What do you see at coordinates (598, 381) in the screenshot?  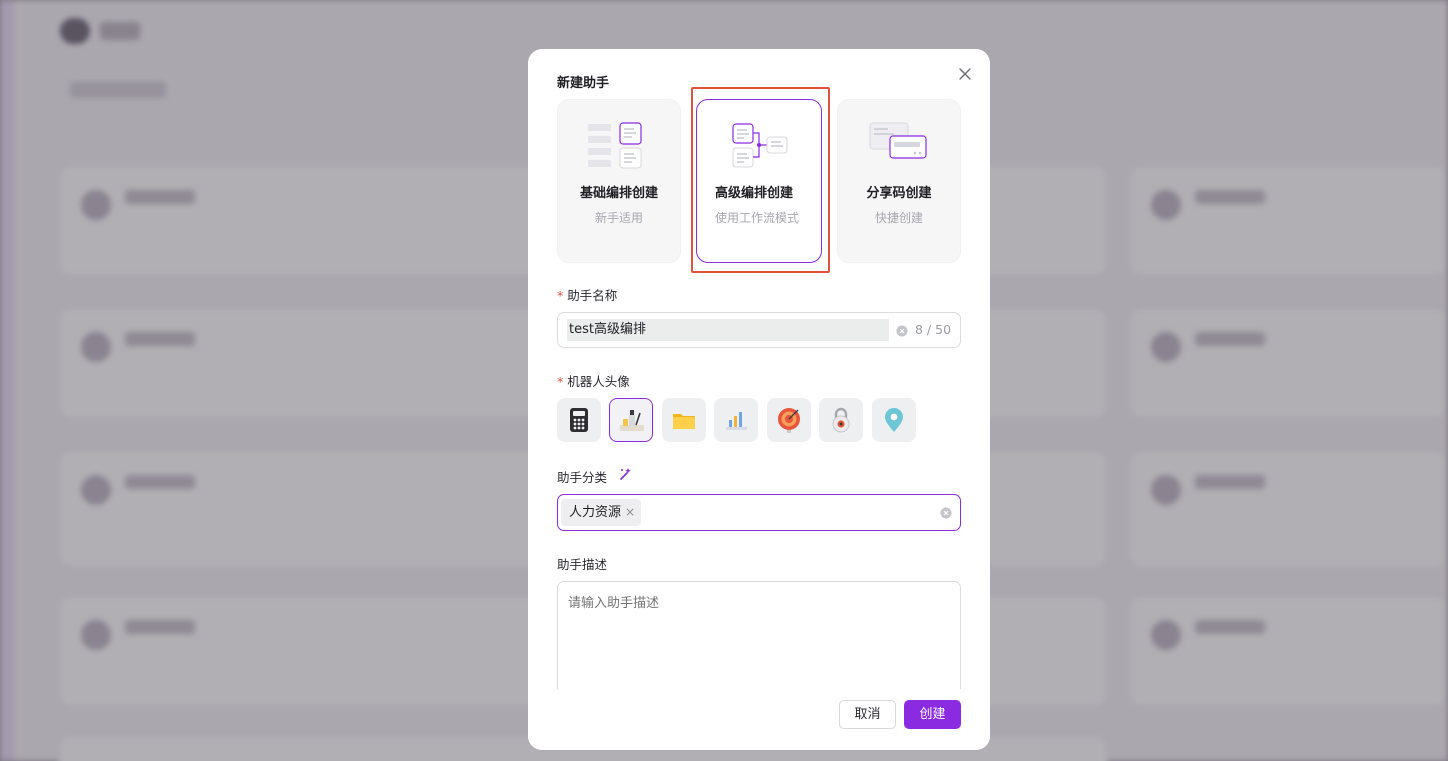 I see `robot-avatar-label-text: 机器人头像` at bounding box center [598, 381].